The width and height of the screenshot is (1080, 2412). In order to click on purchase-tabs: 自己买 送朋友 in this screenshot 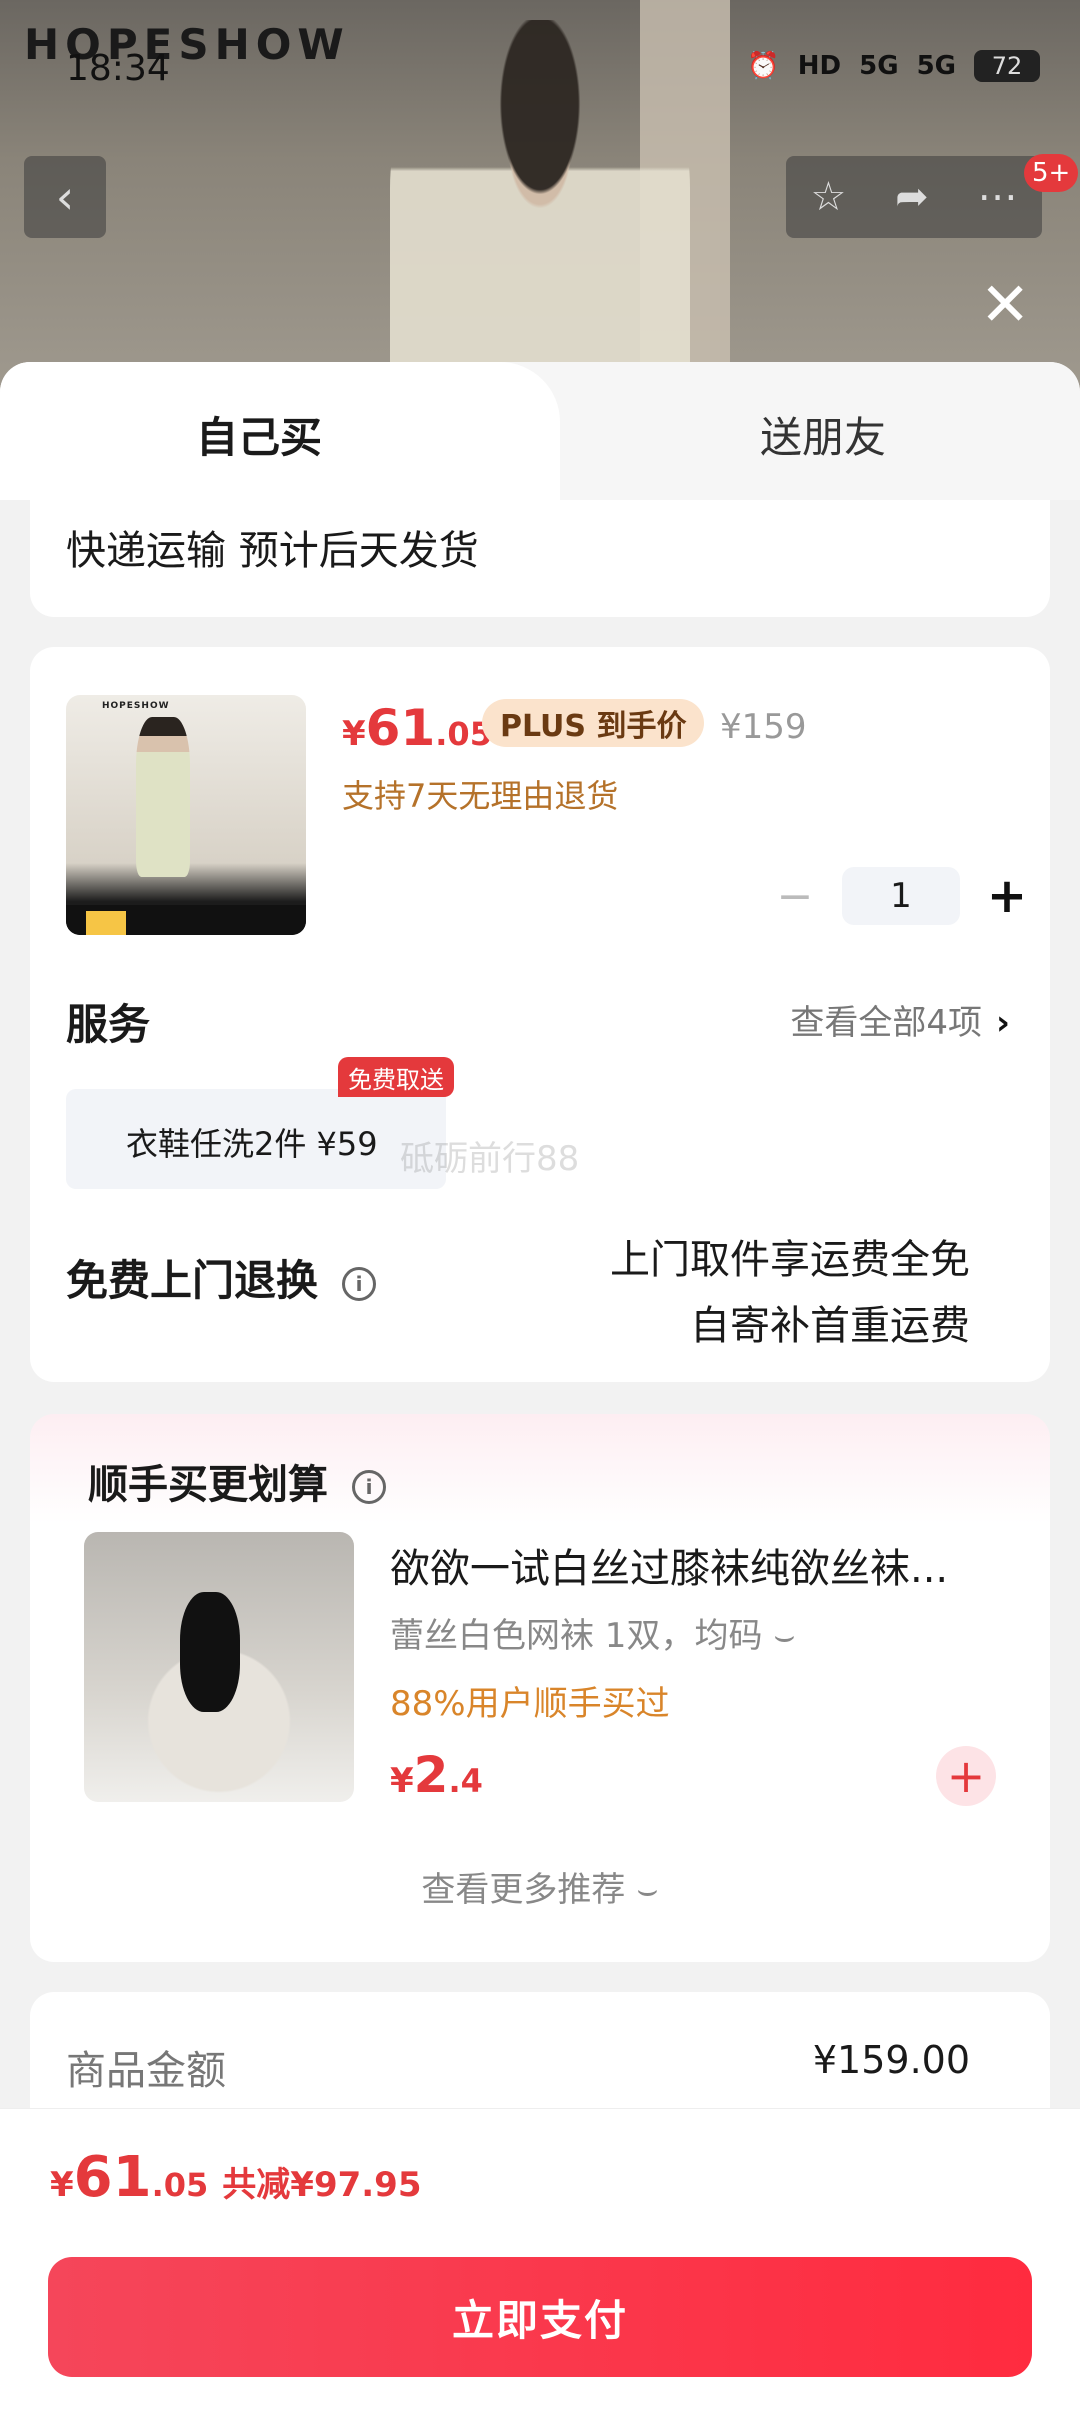, I will do `click(540, 431)`.